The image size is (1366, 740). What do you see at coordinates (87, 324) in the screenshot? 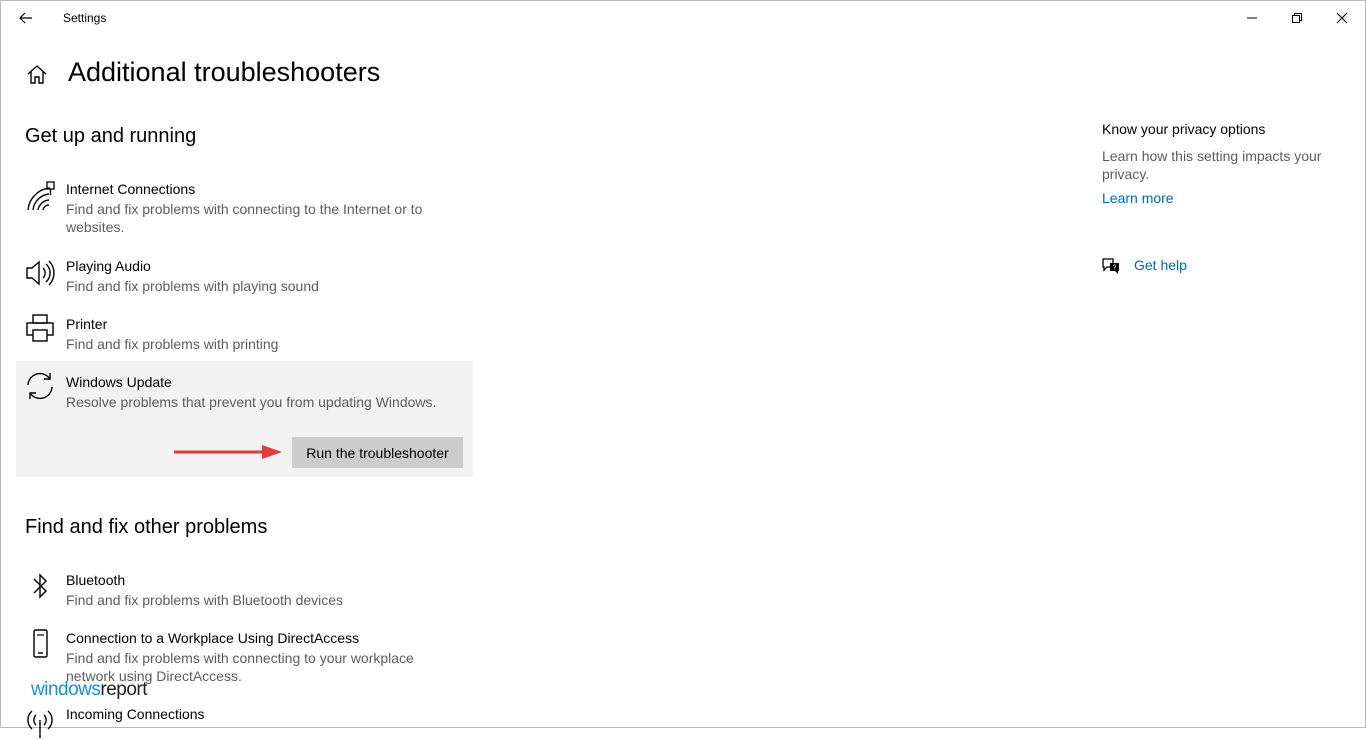
I see `item-name: Printer` at bounding box center [87, 324].